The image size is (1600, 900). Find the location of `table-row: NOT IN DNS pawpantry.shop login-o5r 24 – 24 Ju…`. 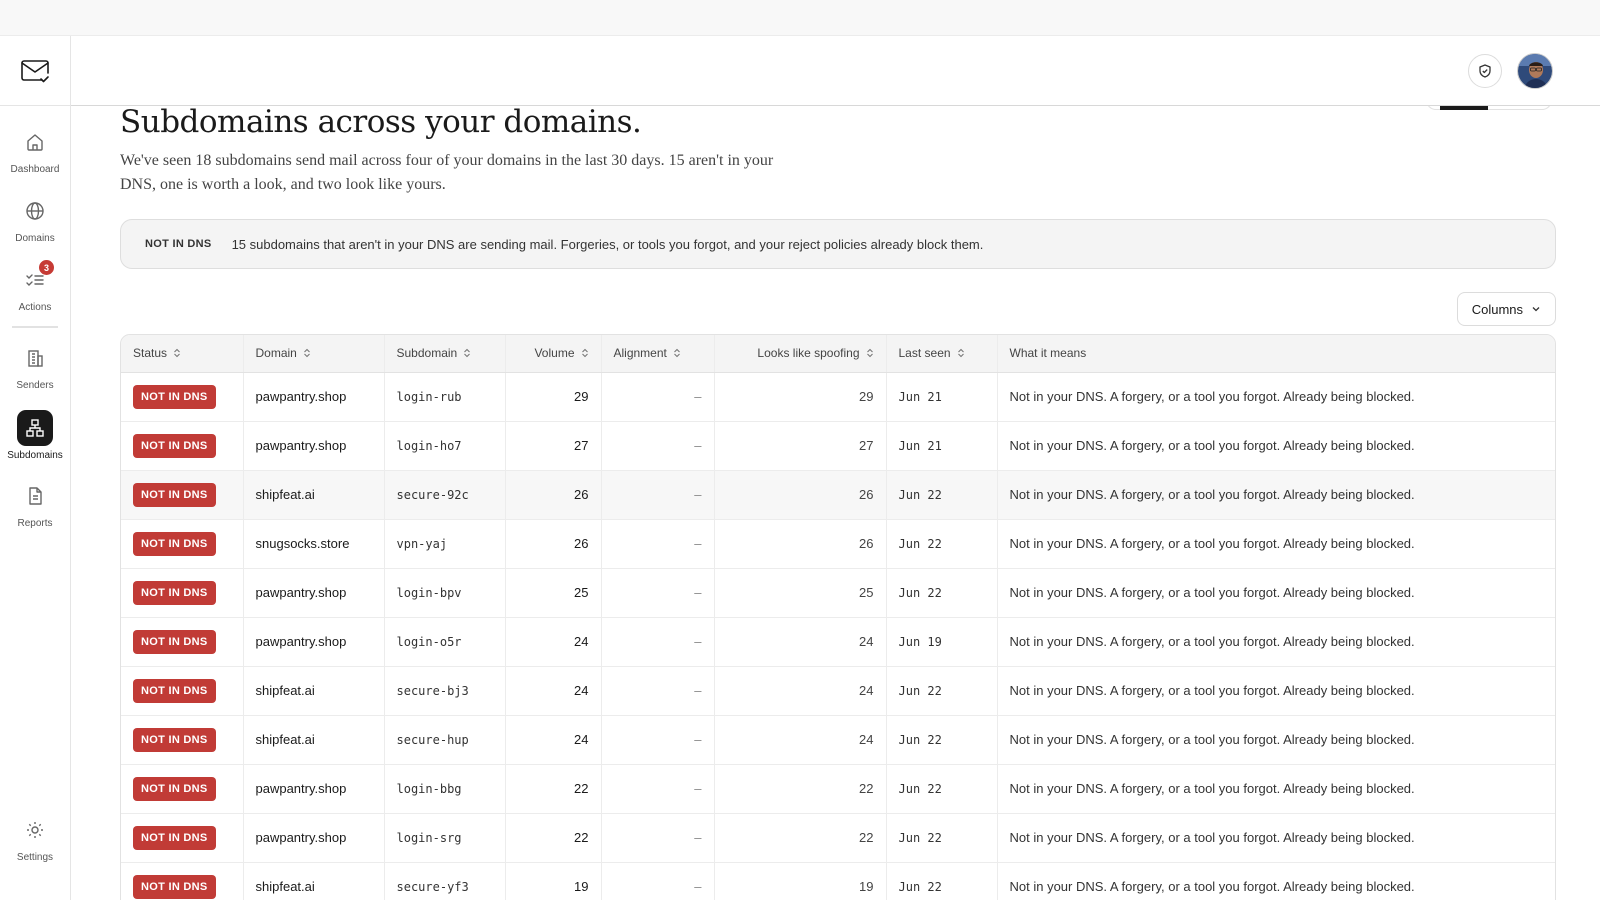

table-row: NOT IN DNS pawpantry.shop login-o5r 24 – 24 Ju… is located at coordinates (838, 642).